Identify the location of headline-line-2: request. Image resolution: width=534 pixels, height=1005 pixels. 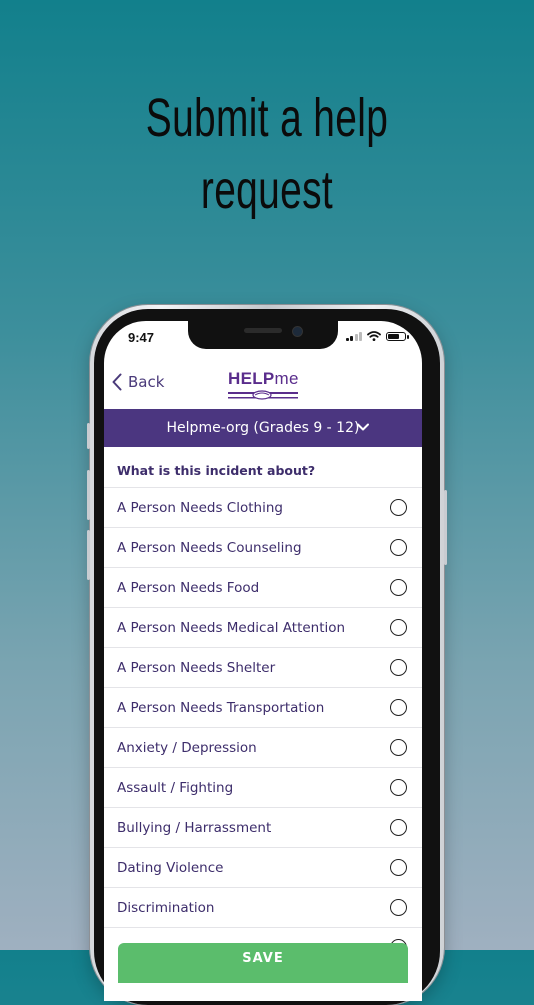
(267, 190).